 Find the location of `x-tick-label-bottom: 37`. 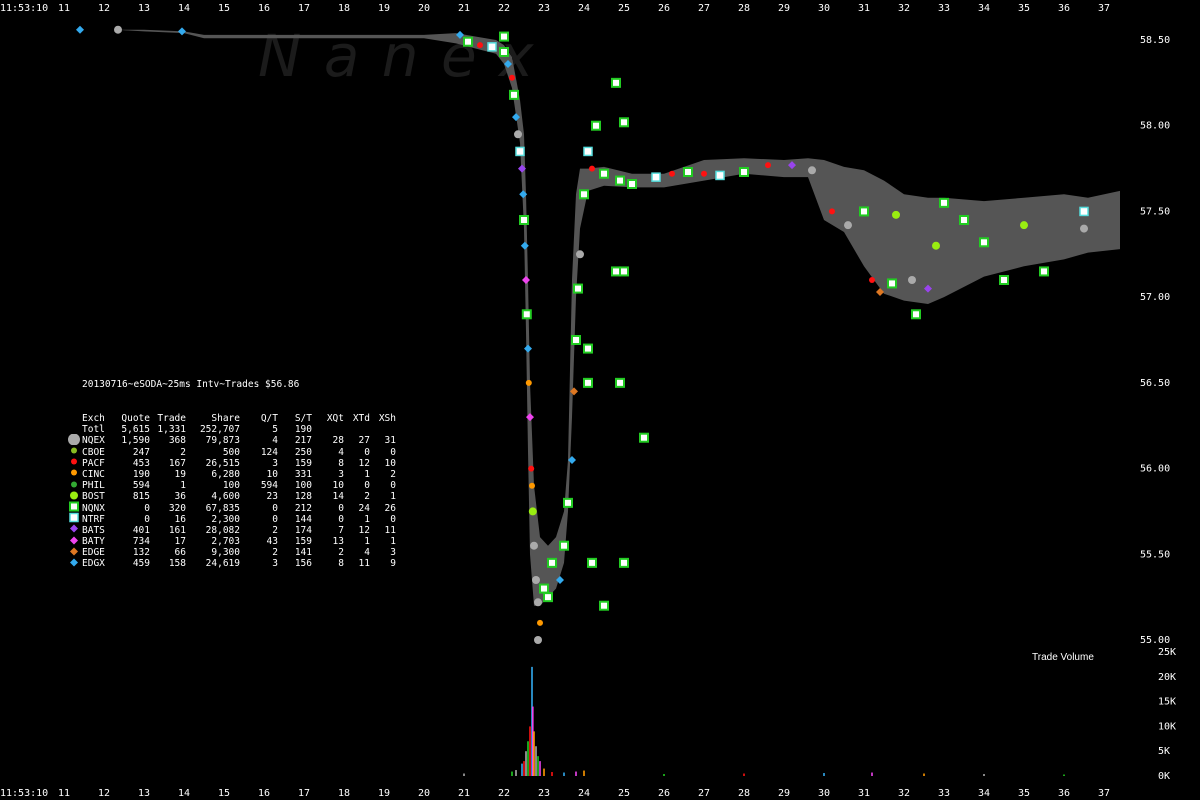

x-tick-label-bottom: 37 is located at coordinates (1104, 793).